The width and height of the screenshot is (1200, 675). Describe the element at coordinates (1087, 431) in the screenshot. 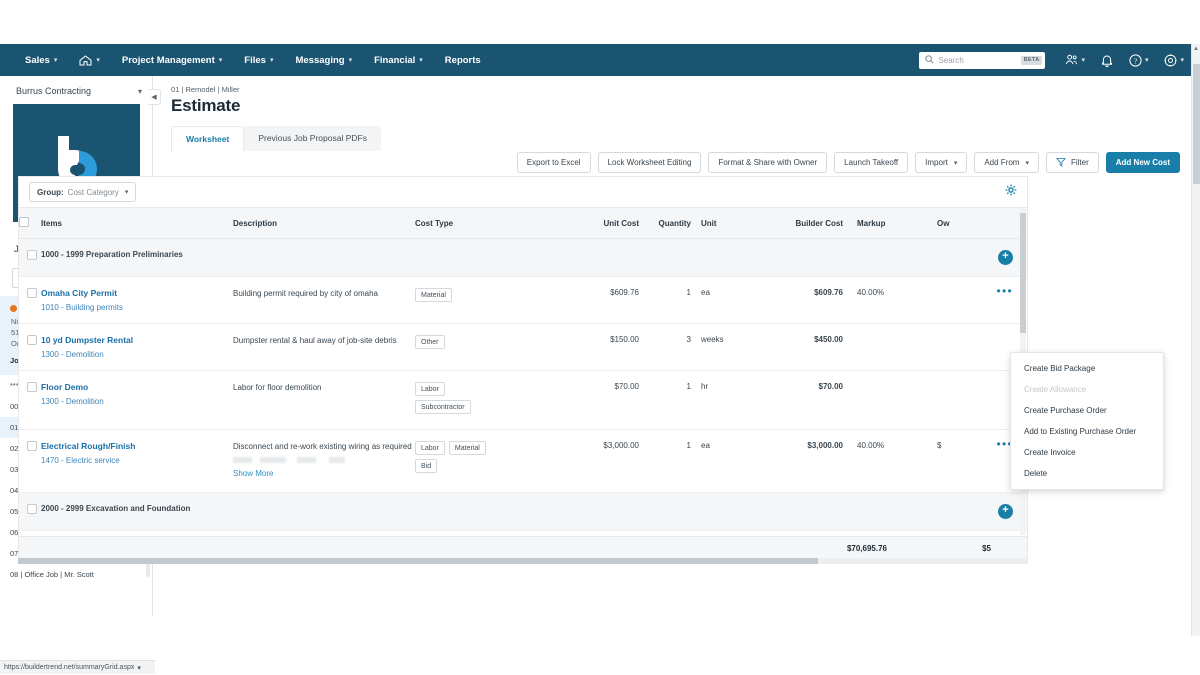

I see `menu-item-add-to-existing-purchase-order: Add to Existing Purchase Order` at that location.